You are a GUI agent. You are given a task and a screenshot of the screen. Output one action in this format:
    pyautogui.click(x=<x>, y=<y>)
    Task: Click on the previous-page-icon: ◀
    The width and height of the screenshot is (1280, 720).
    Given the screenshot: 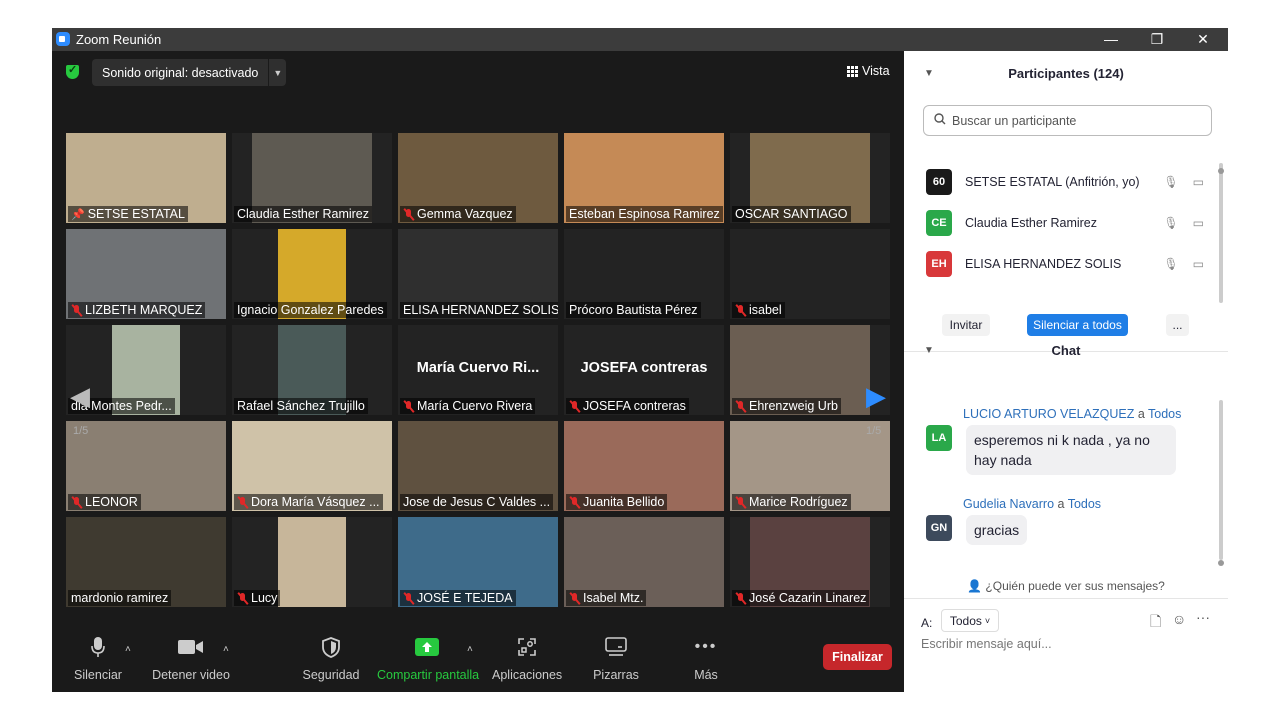 What is the action you would take?
    pyautogui.click(x=80, y=396)
    